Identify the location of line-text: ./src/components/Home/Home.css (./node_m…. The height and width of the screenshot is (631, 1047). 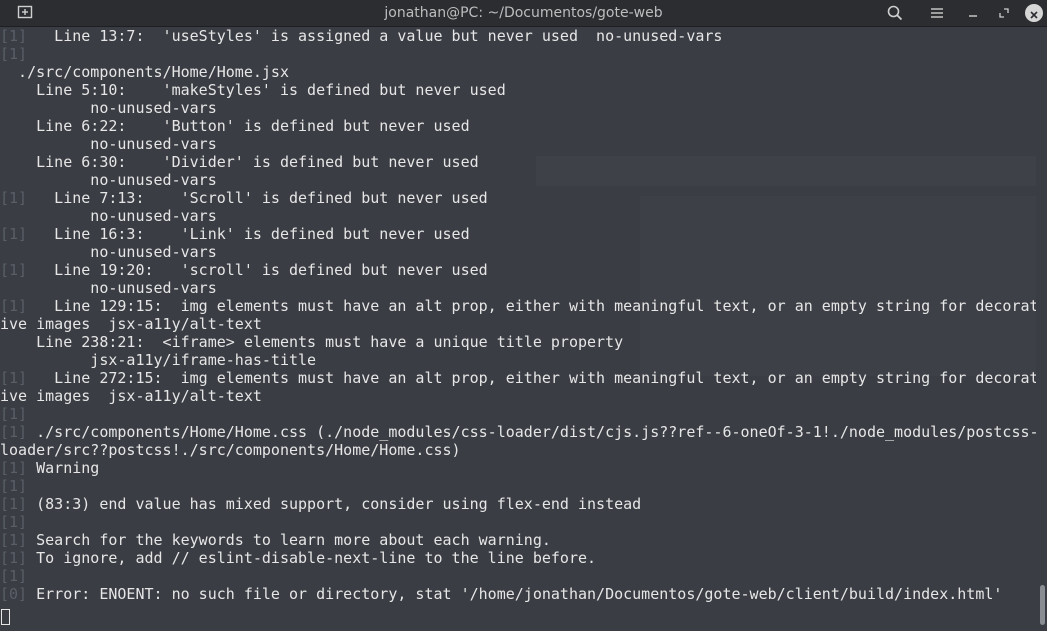
(531, 432).